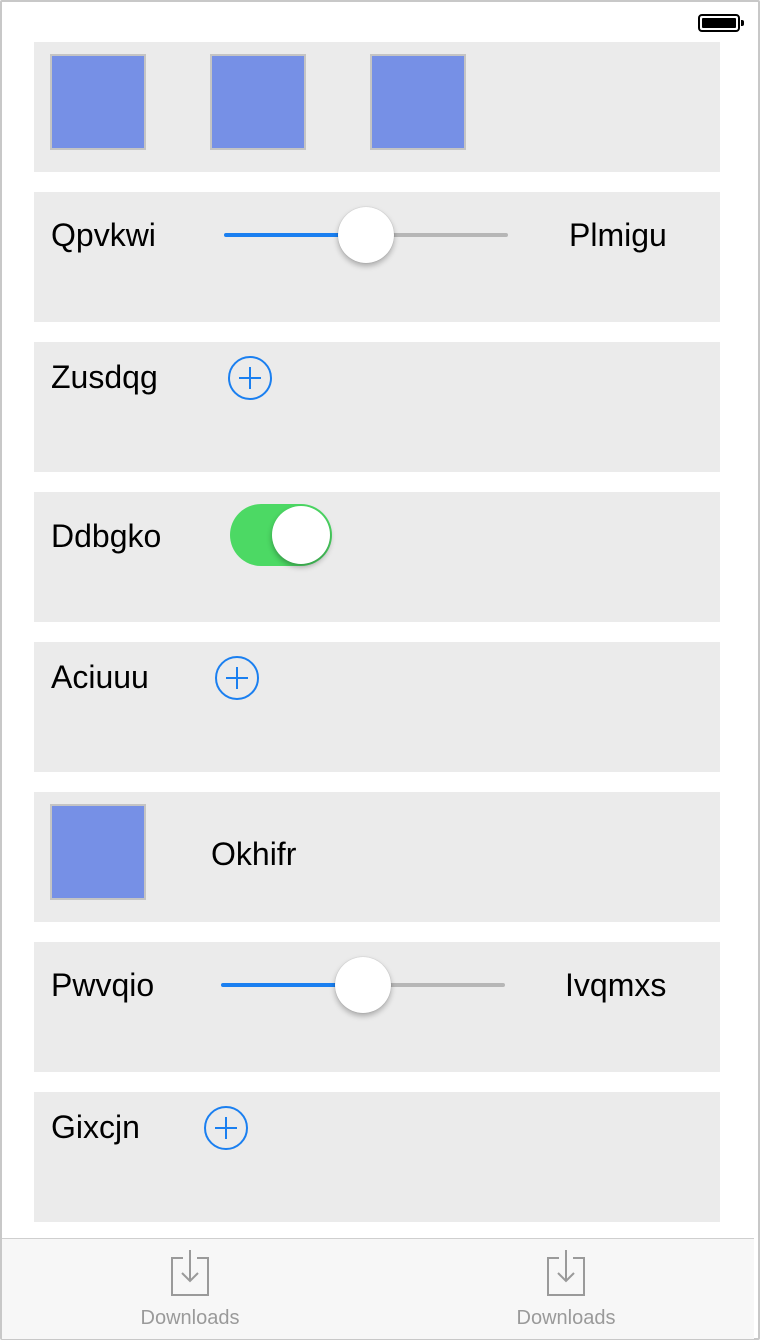 The image size is (760, 1340). Describe the element at coordinates (95, 1127) in the screenshot. I see `row-label: Gixcjn` at that location.